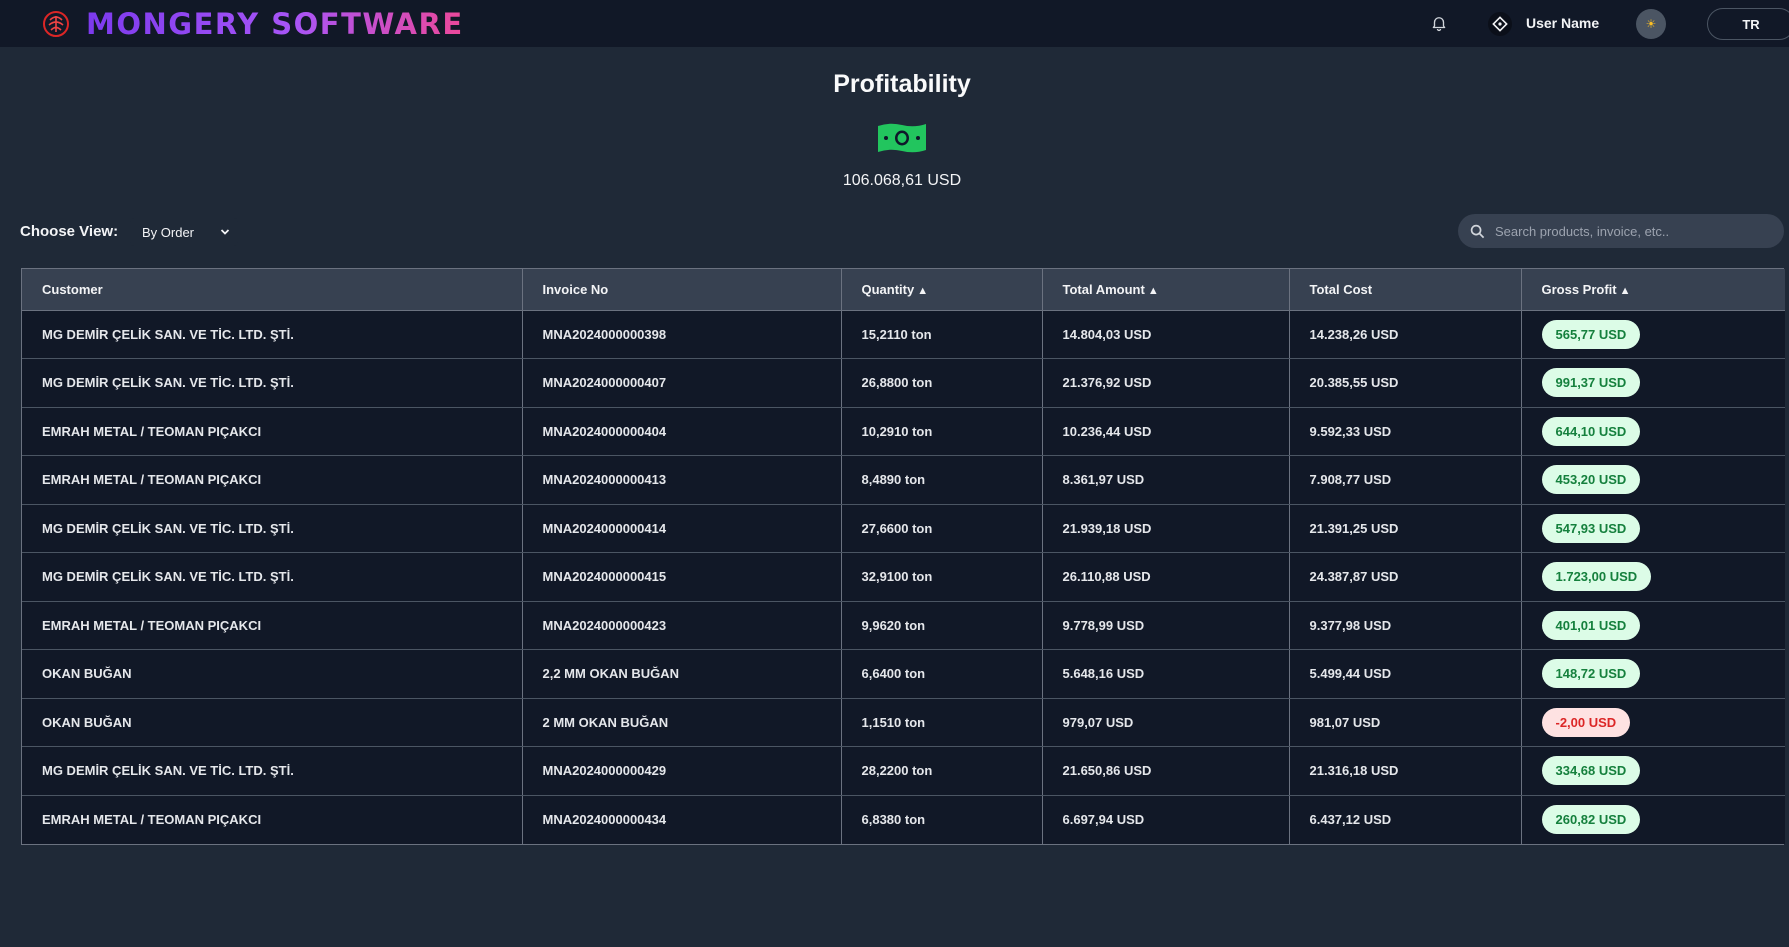 This screenshot has height=947, width=1789. Describe the element at coordinates (1405, 383) in the screenshot. I see `cell-total-cost: 20.385,55 USD` at that location.